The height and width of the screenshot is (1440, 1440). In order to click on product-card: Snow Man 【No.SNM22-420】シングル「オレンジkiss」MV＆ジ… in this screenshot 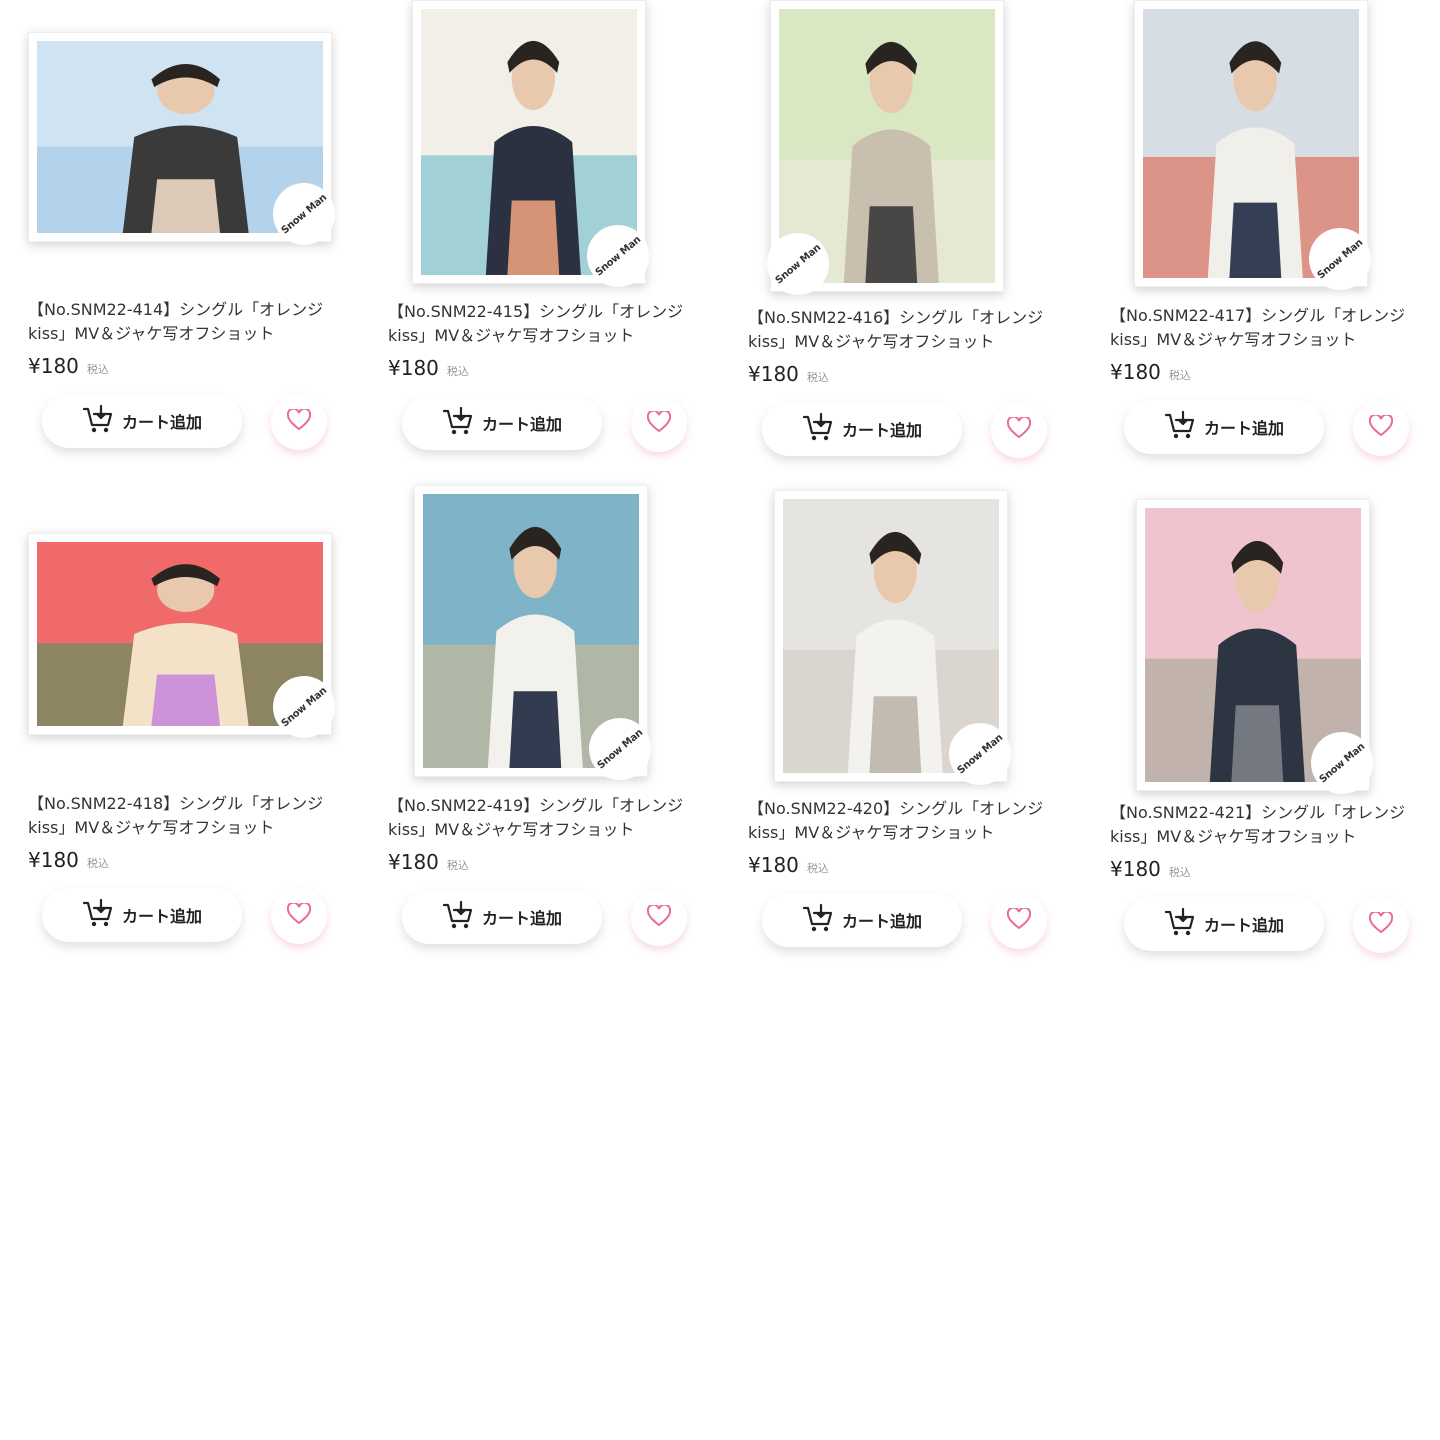, I will do `click(913, 720)`.